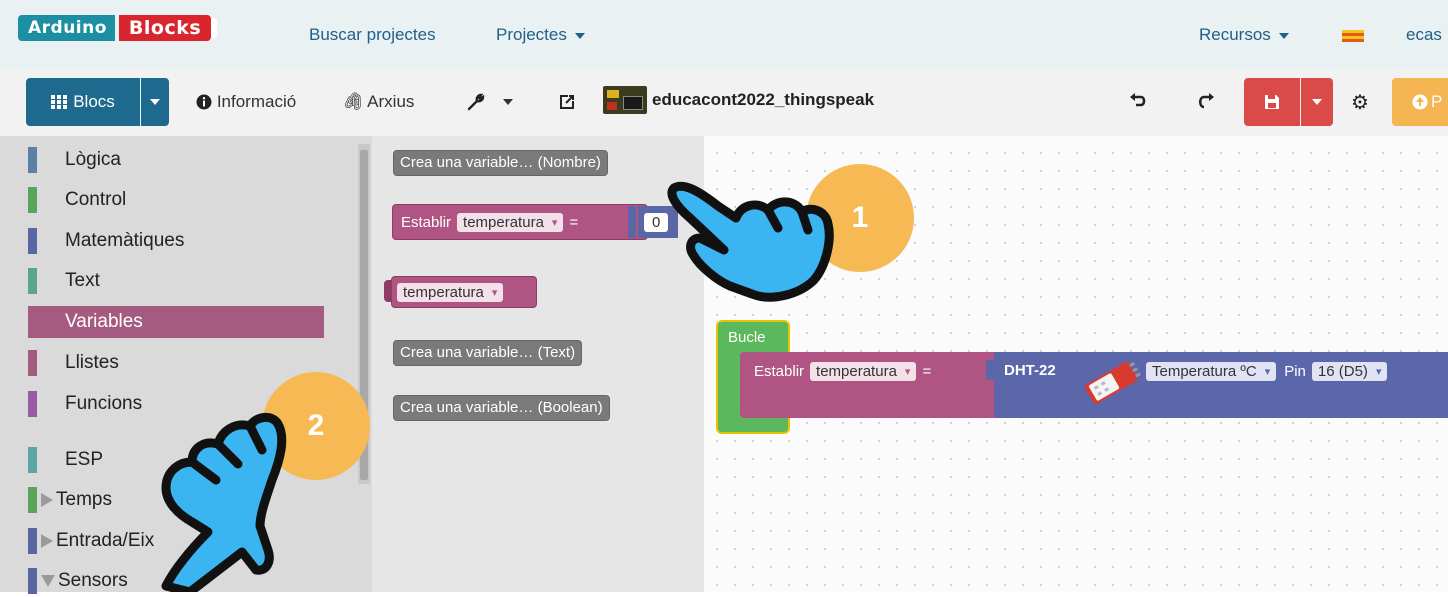  What do you see at coordinates (82, 280) in the screenshot?
I see `sidebar-item-label: Text` at bounding box center [82, 280].